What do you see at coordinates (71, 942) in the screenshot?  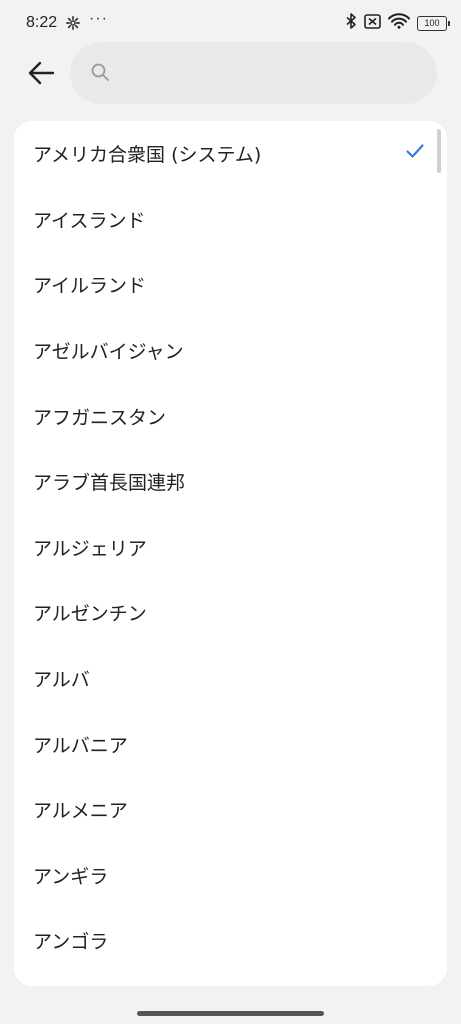 I see `country-label: アンゴラ` at bounding box center [71, 942].